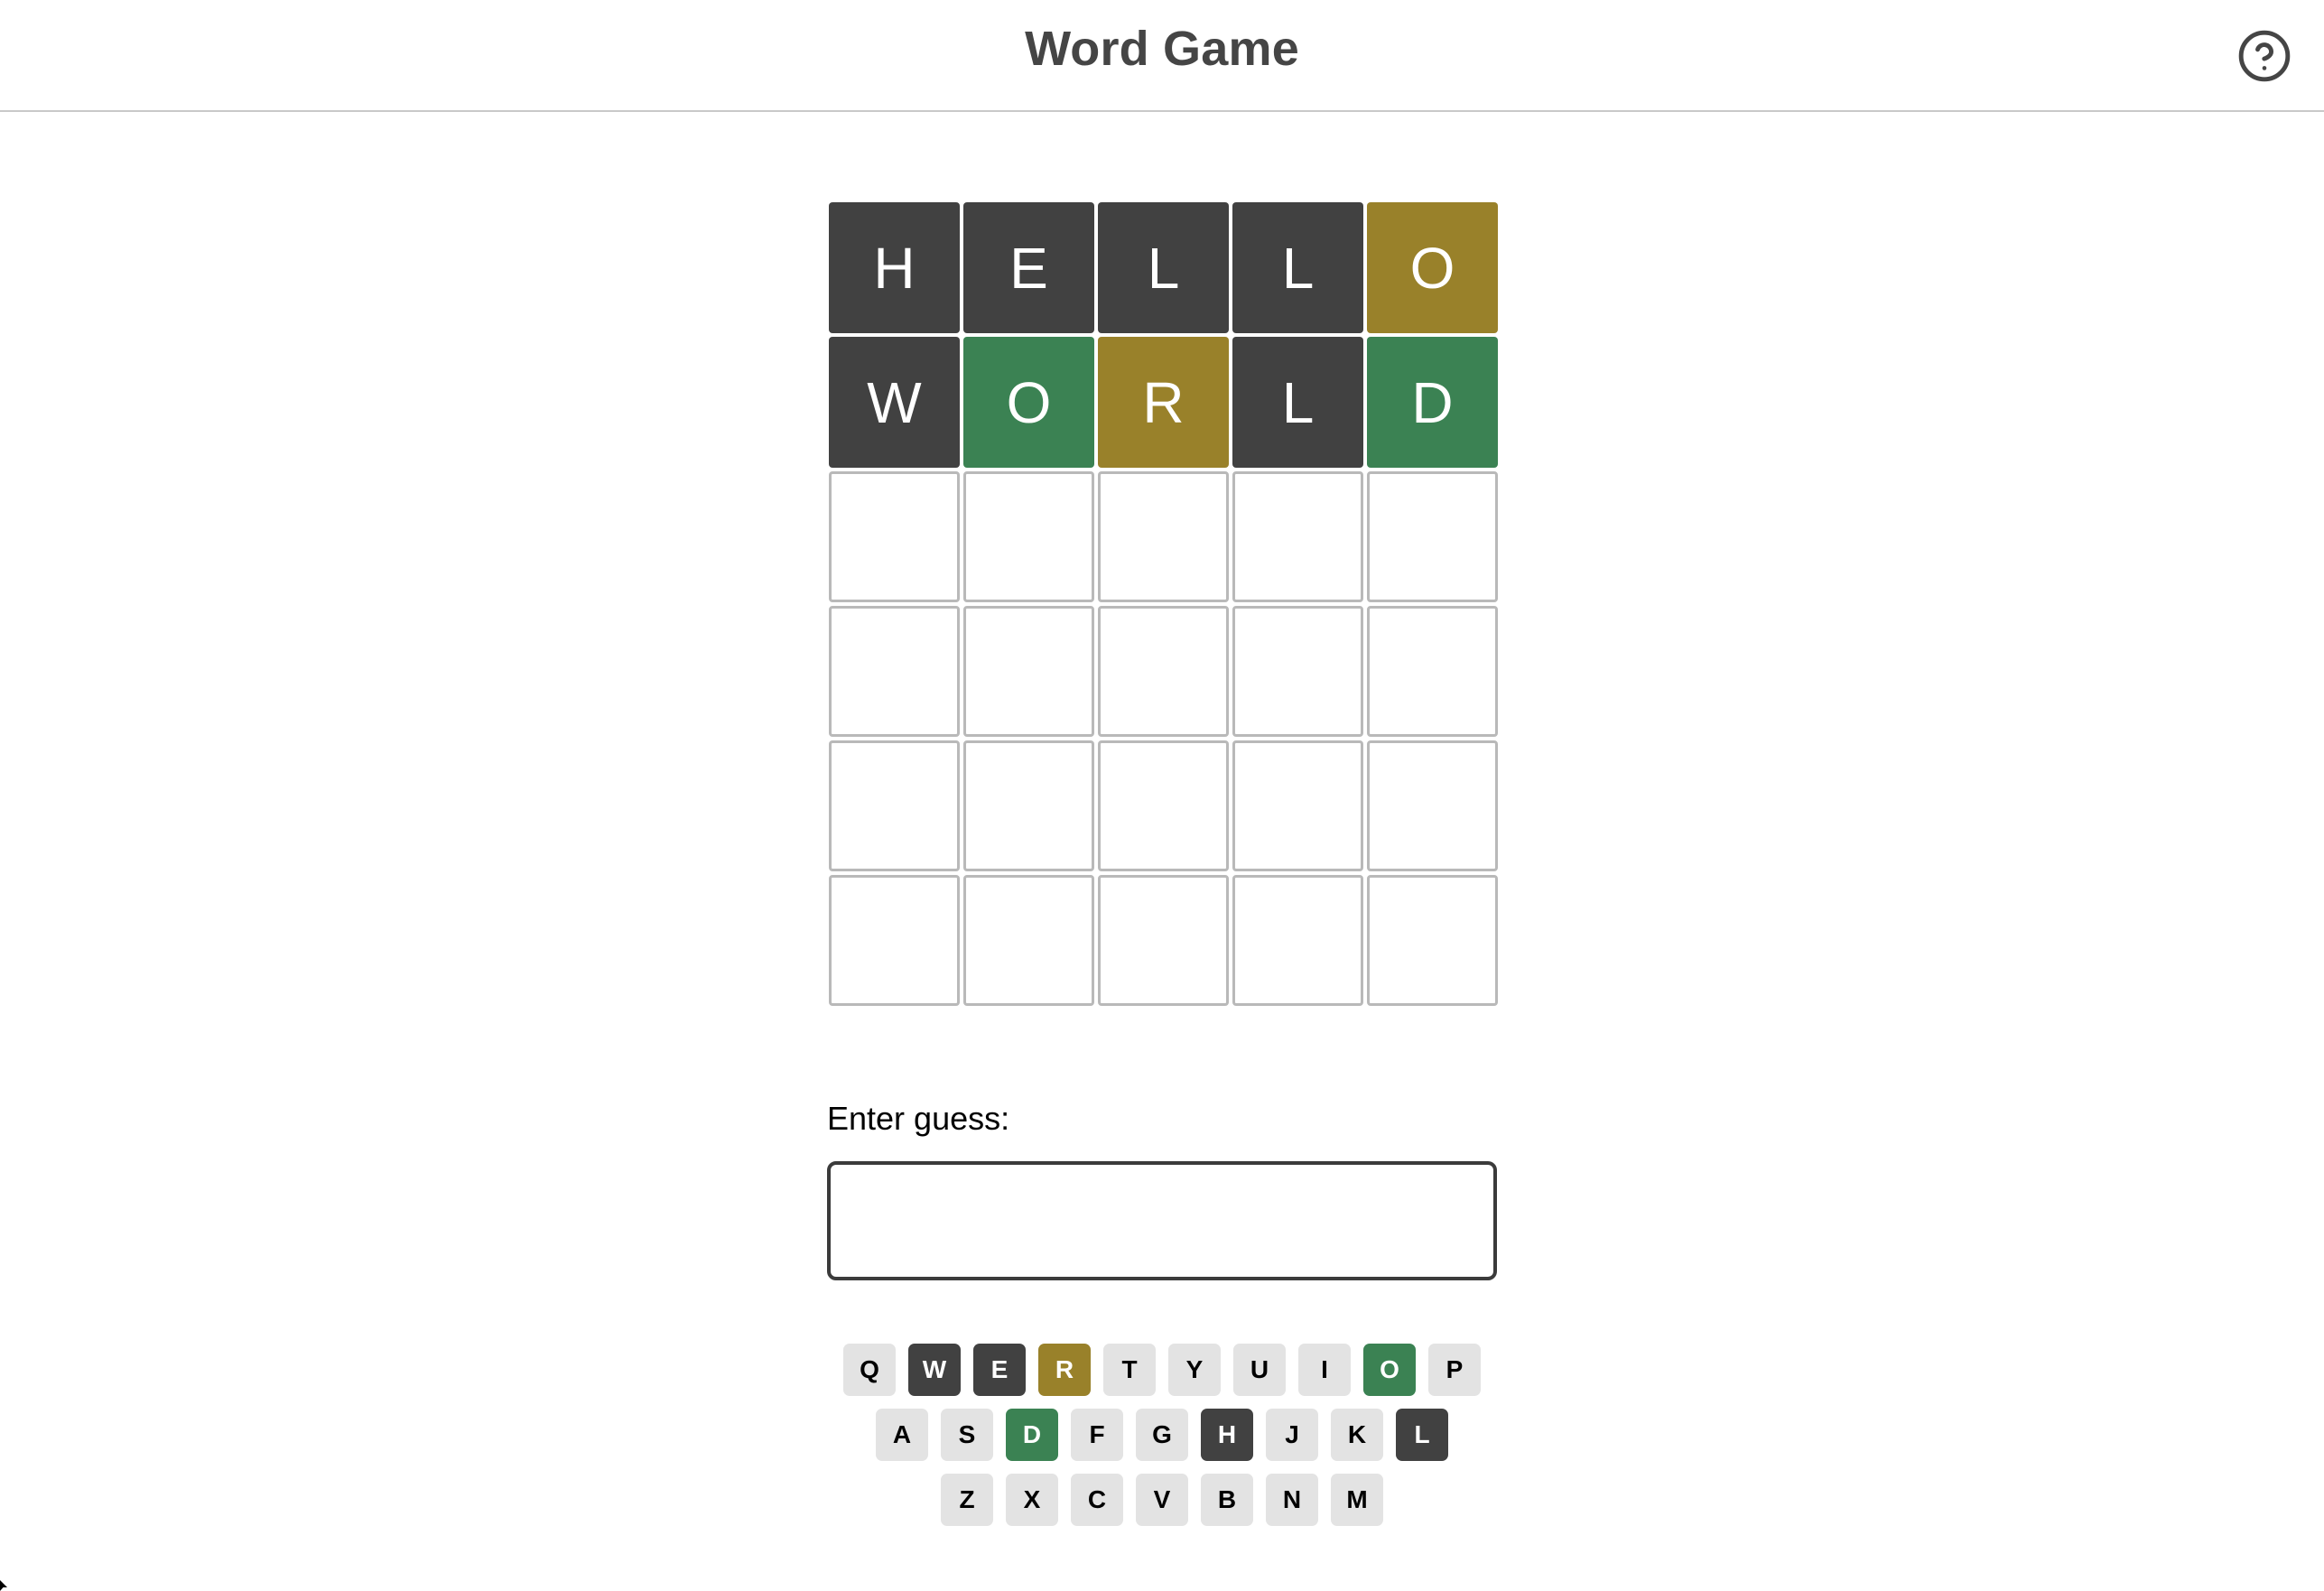 The width and height of the screenshot is (2324, 1591). Describe the element at coordinates (1162, 1220) in the screenshot. I see `guess-input` at that location.